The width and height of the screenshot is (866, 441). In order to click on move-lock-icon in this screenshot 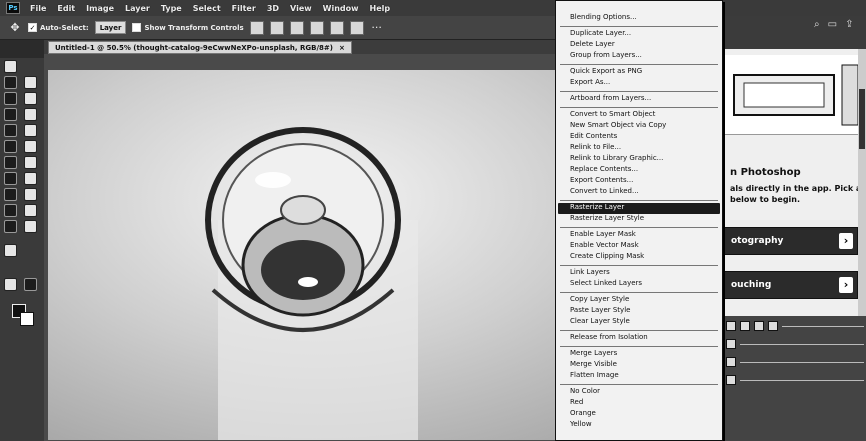, I will do `click(759, 326)`.